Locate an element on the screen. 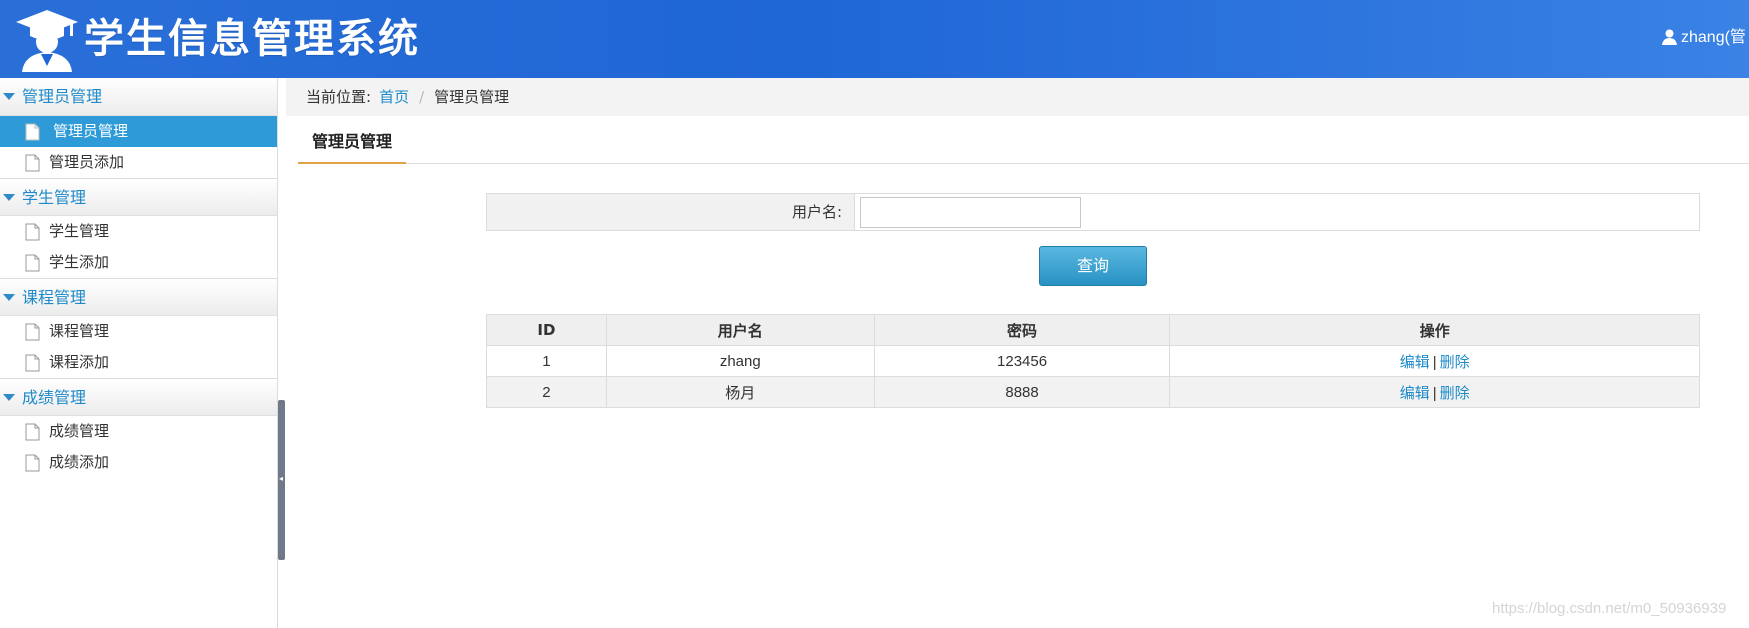  sidebar-item-label: 课程管理 is located at coordinates (79, 331).